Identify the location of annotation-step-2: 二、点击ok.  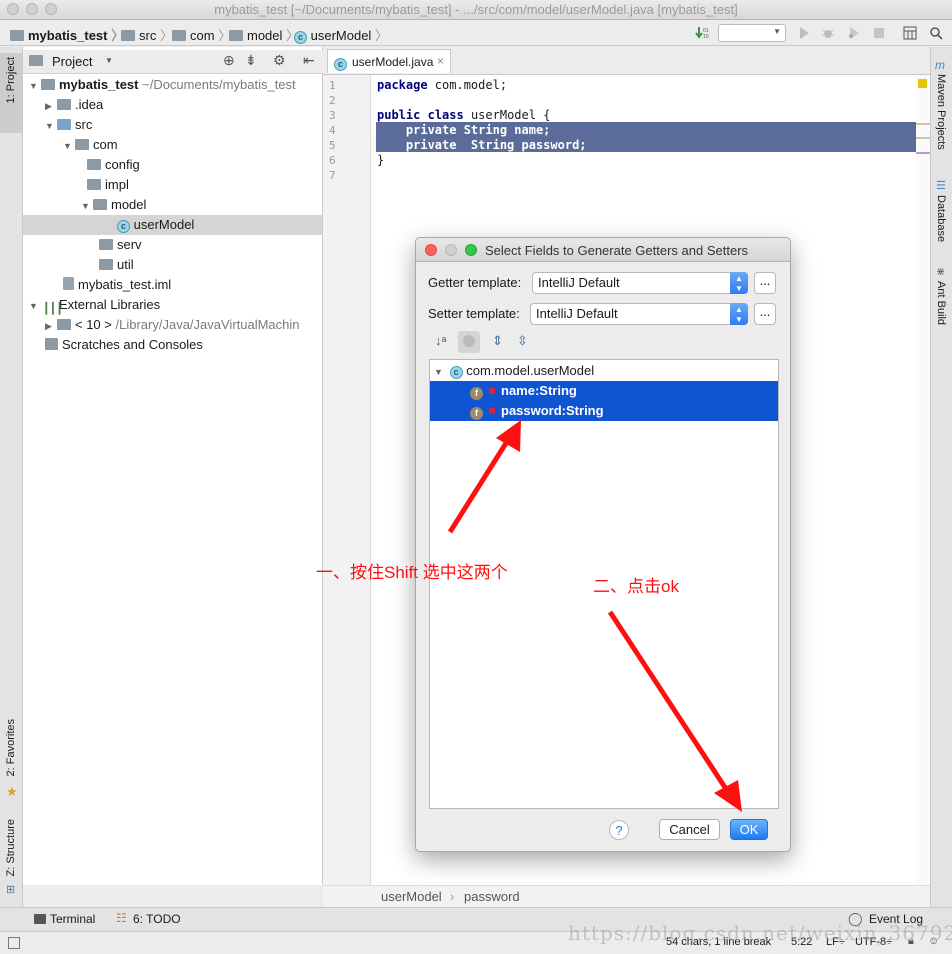
(636, 586).